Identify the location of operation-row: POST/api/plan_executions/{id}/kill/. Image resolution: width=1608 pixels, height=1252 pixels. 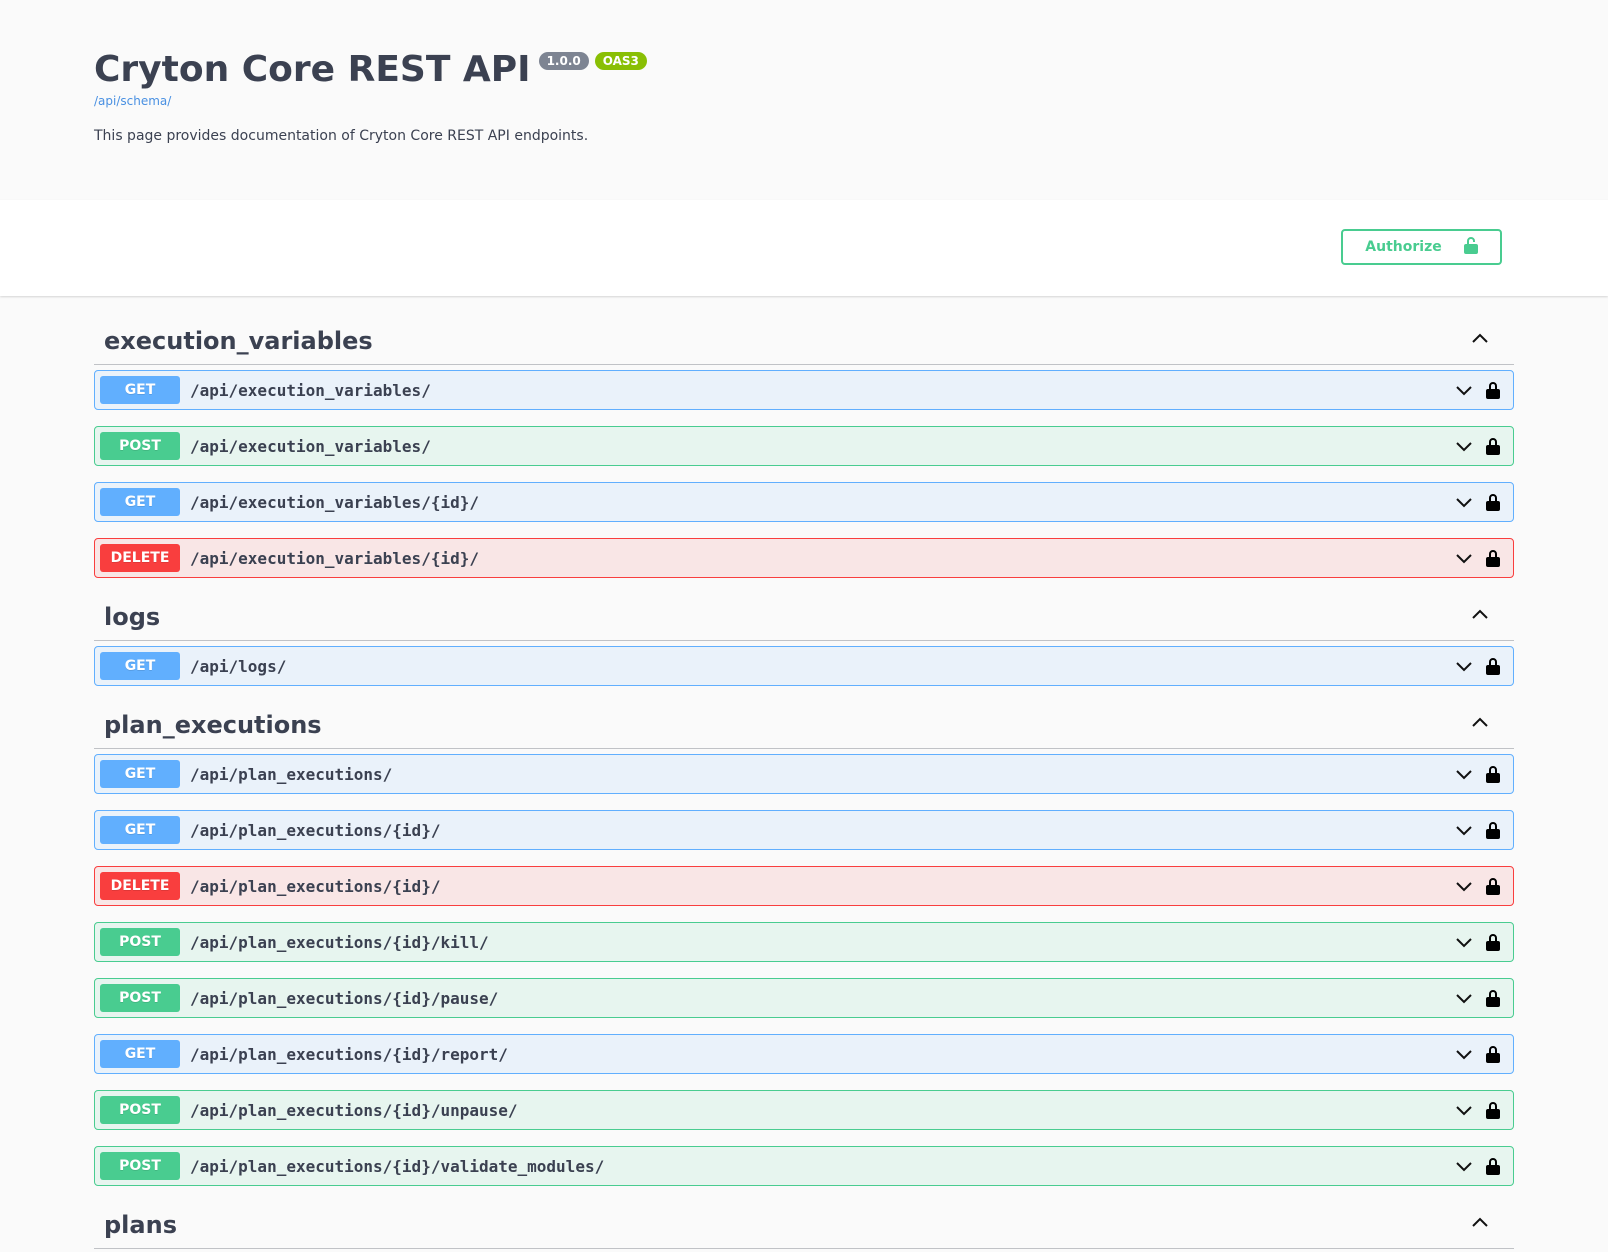
(804, 942).